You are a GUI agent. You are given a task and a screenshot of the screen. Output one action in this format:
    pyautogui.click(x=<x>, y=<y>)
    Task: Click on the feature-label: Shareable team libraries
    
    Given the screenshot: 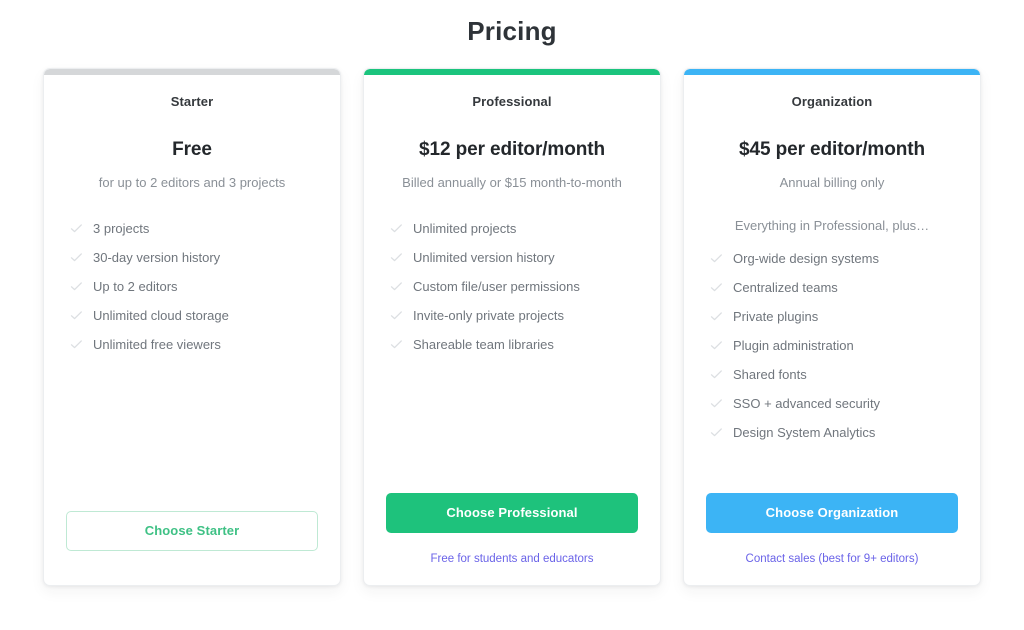 What is the action you would take?
    pyautogui.click(x=483, y=344)
    